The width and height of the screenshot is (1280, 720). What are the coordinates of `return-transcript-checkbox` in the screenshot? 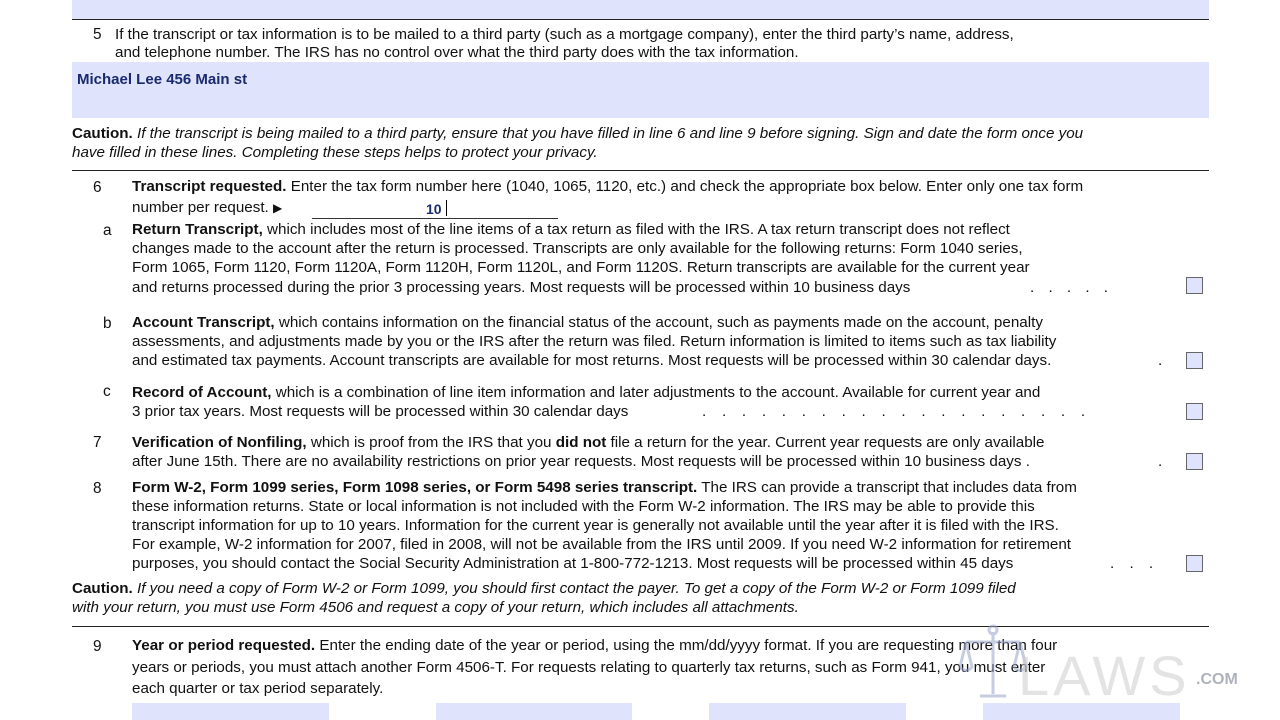 It's located at (1194, 285).